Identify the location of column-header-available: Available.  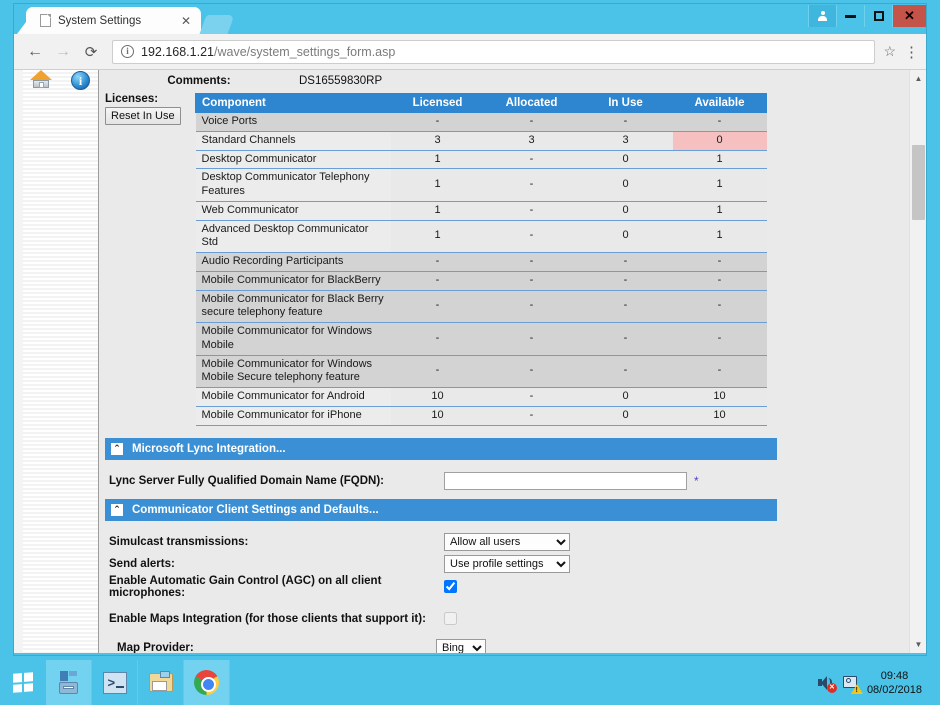
(719, 103).